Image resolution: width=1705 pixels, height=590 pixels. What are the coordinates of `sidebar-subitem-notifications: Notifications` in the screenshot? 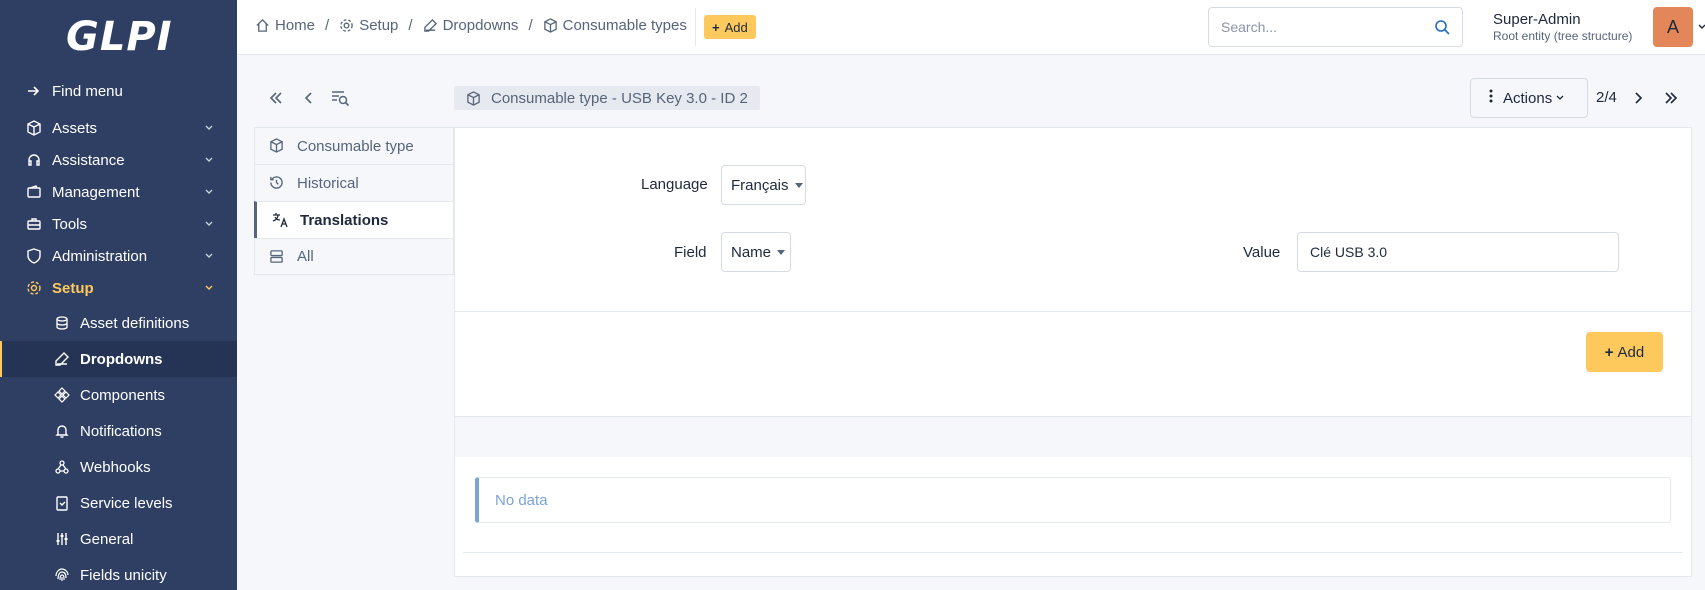 It's located at (118, 431).